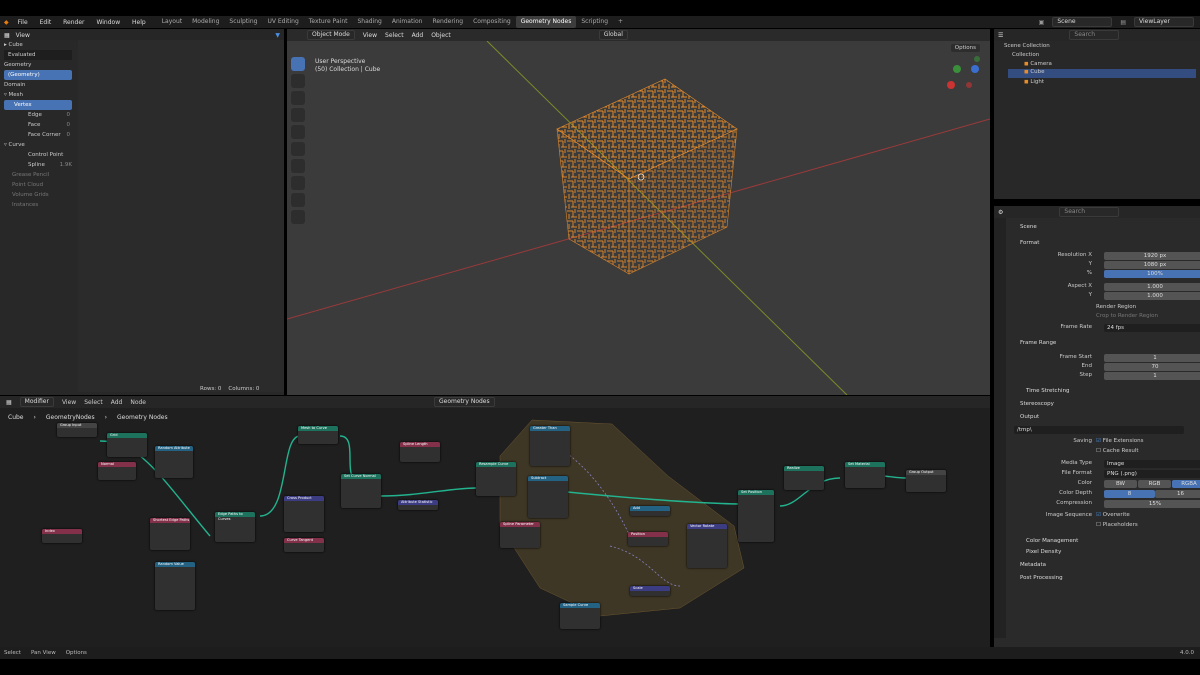  I want to click on crop-region-row: Crop to Render Region, so click(1103, 318).